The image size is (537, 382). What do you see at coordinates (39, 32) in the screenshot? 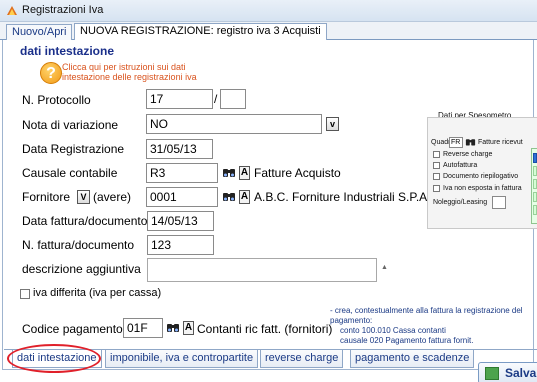
I see `tab-nuovo-apri: Nuovo/Apri` at bounding box center [39, 32].